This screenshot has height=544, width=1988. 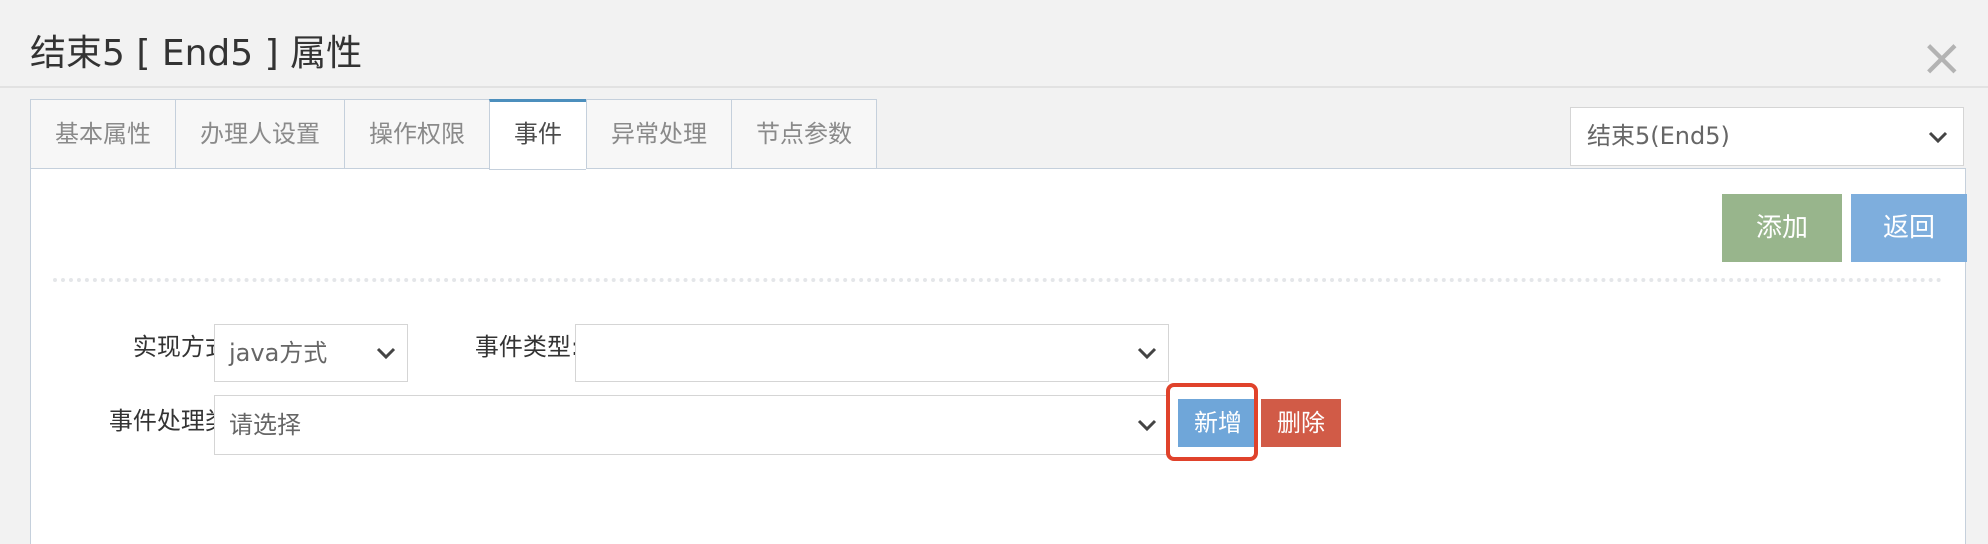 I want to click on close-icon: ×, so click(x=1942, y=58).